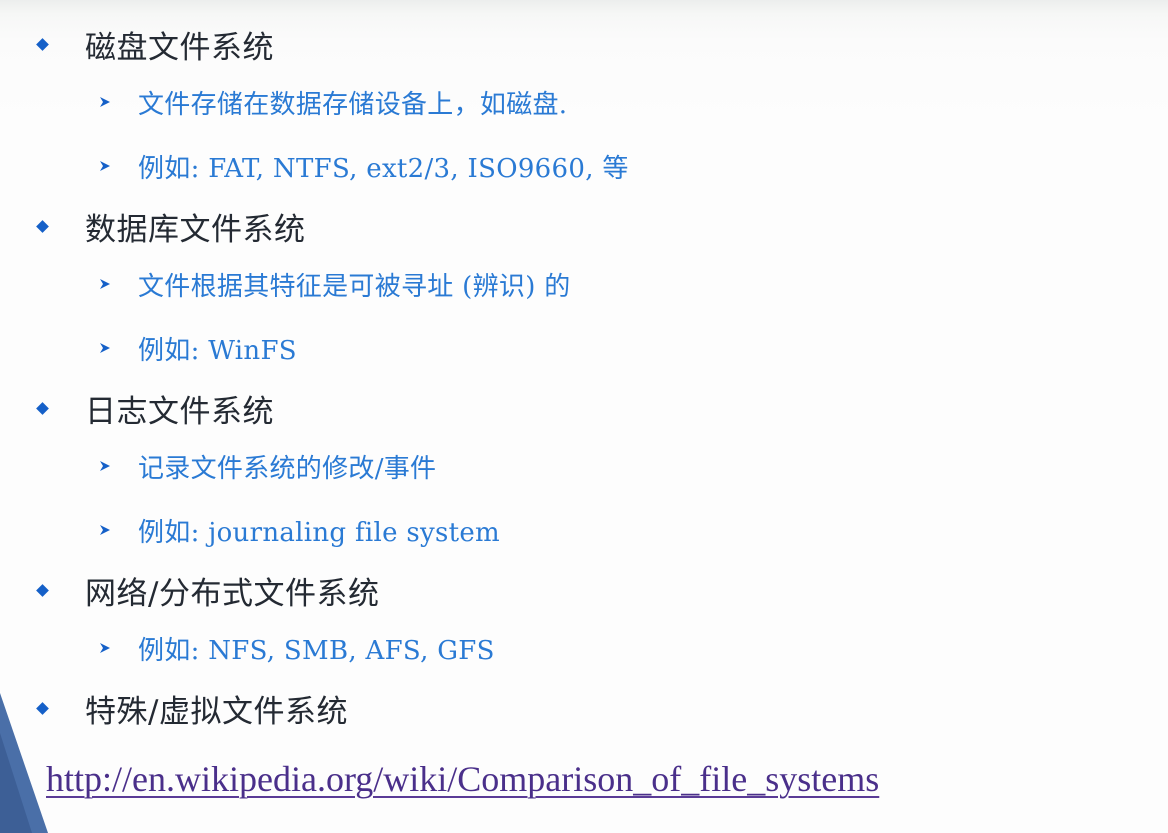 The width and height of the screenshot is (1168, 833). Describe the element at coordinates (179, 411) in the screenshot. I see `bullet-title: 日志文件系统` at that location.